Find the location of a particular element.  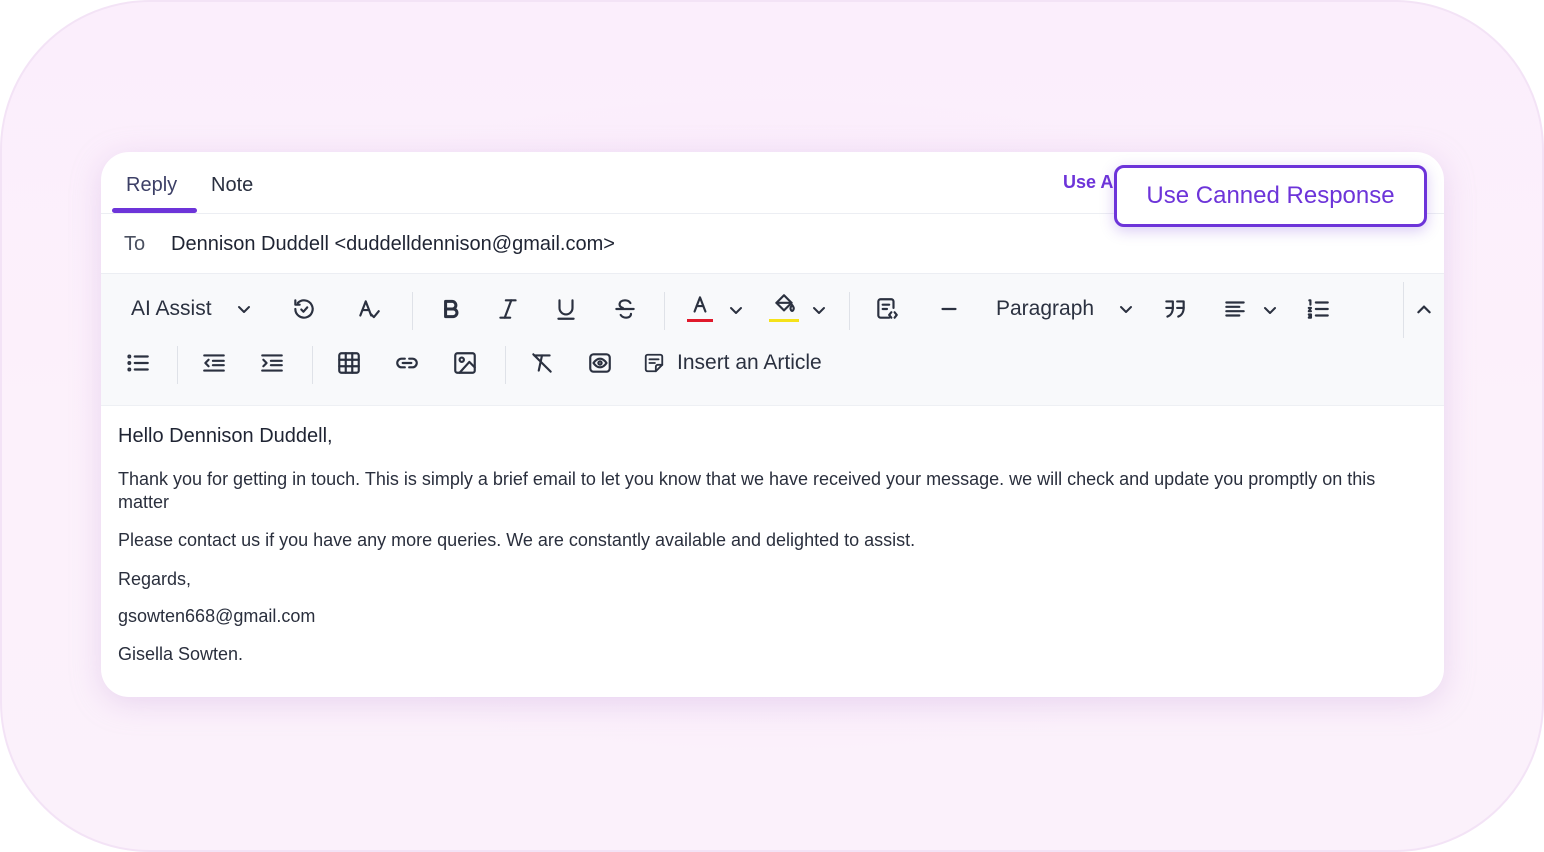

outdent-button is located at coordinates (214, 363).